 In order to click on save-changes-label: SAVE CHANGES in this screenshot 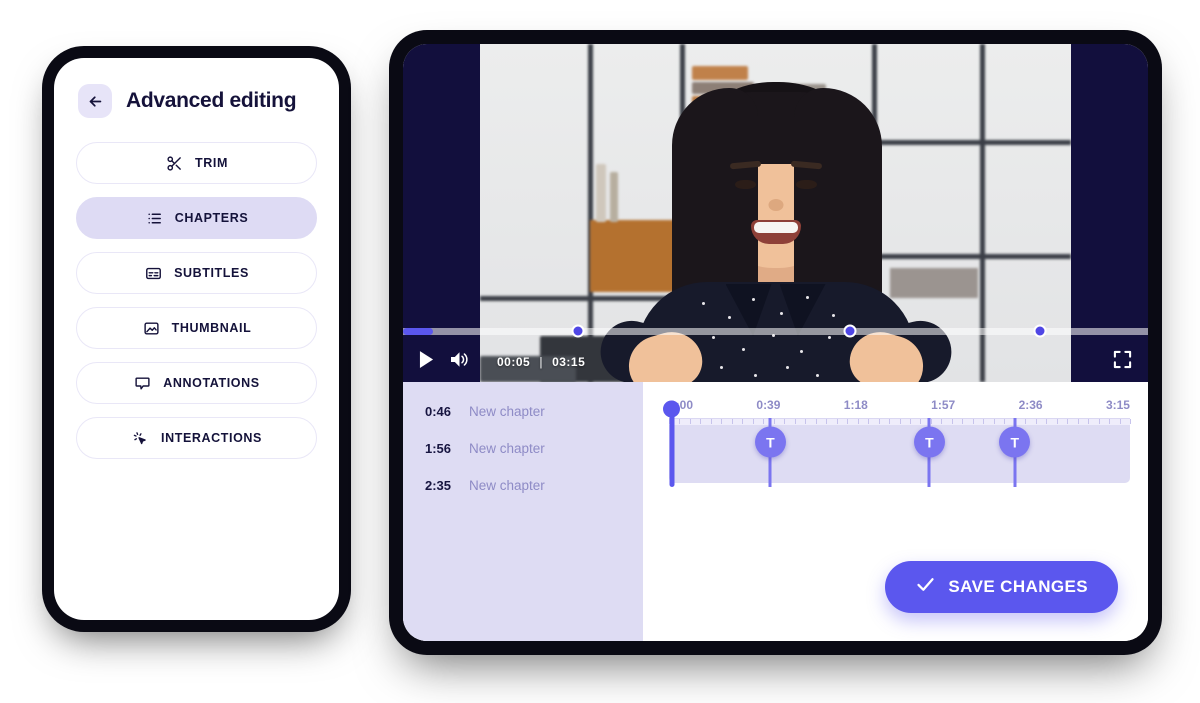, I will do `click(1018, 586)`.